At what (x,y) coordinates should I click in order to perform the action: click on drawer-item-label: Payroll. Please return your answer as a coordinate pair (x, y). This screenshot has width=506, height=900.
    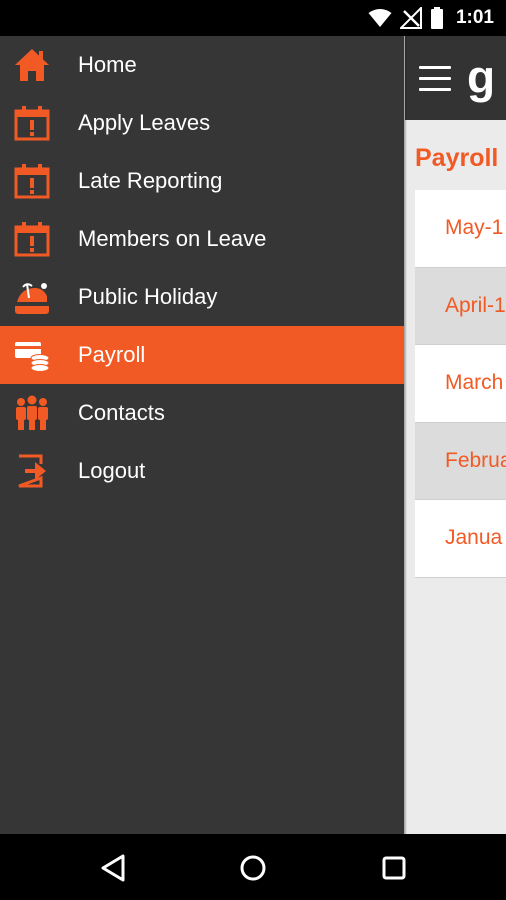
    Looking at the image, I should click on (112, 354).